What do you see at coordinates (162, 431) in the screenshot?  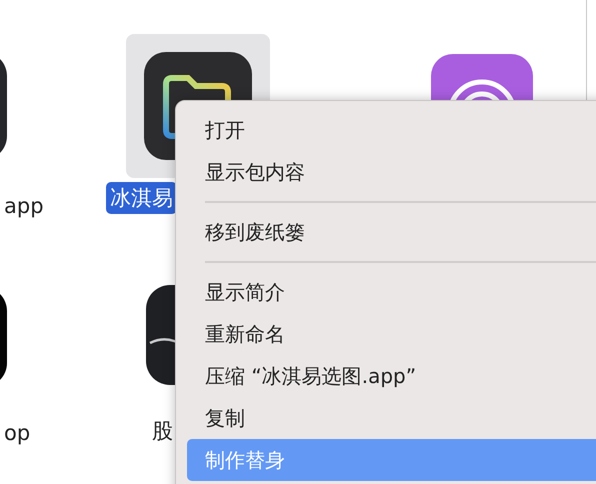 I see `file-name: 股` at bounding box center [162, 431].